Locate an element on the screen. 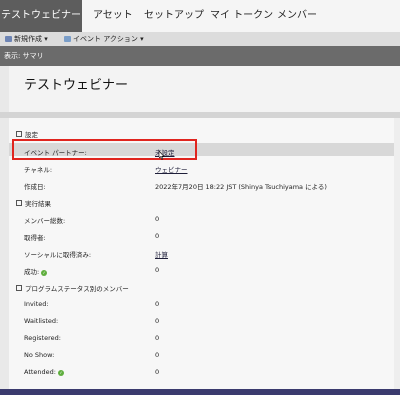 This screenshot has height=395, width=400. label-invited: Invited: is located at coordinates (36, 304).